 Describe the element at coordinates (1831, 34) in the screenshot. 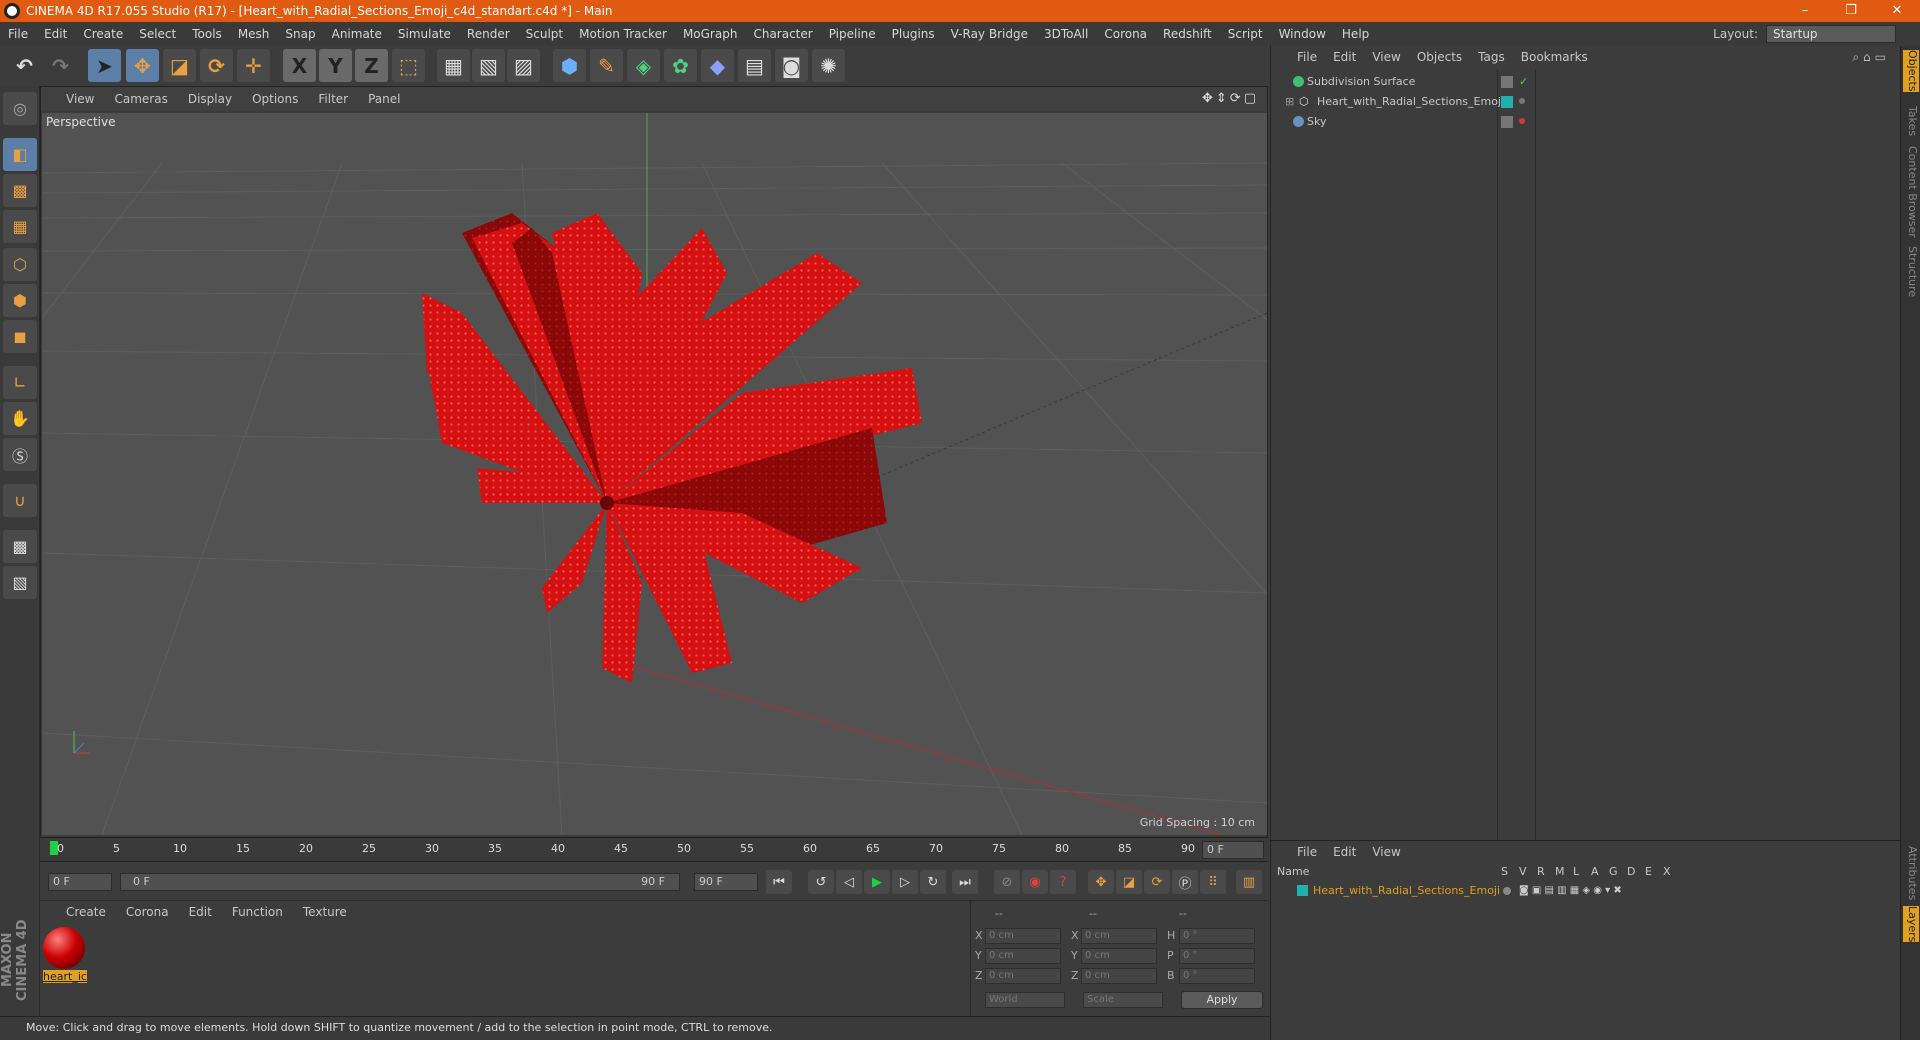

I see `layout-select: Startup` at that location.